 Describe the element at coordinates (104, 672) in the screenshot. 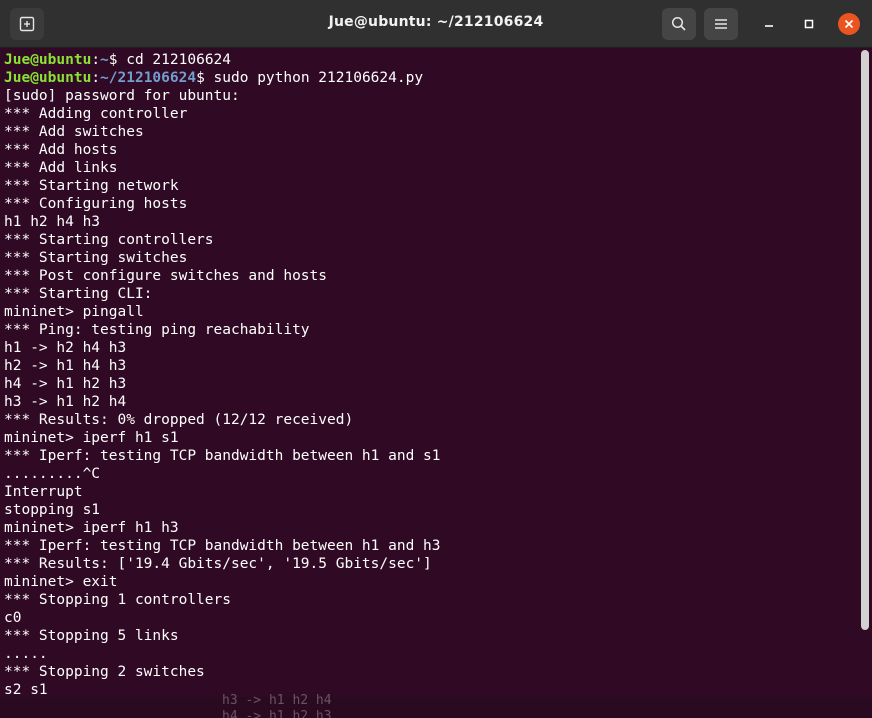

I see `output-line: *** Stopping 2 switches` at that location.